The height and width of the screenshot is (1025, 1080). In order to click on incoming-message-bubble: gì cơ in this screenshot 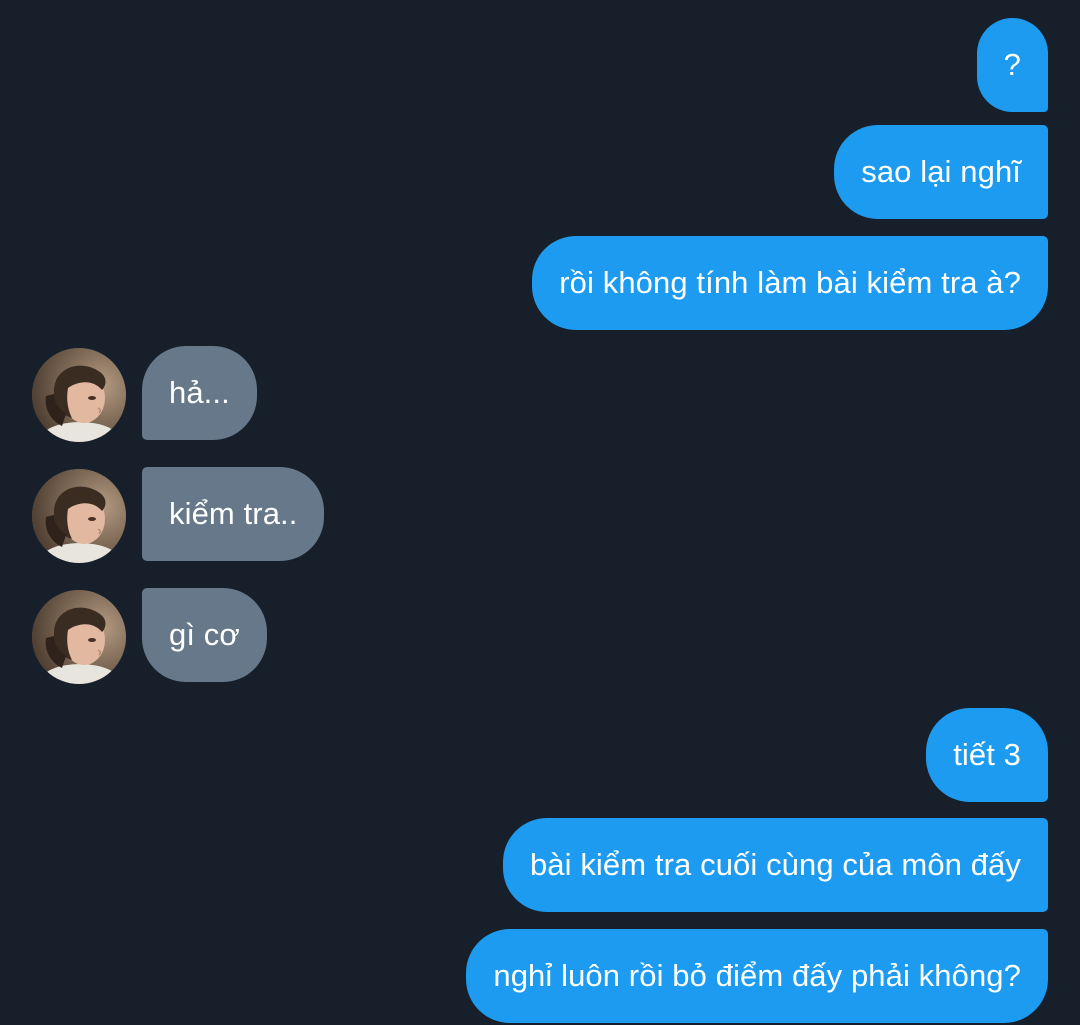, I will do `click(204, 635)`.